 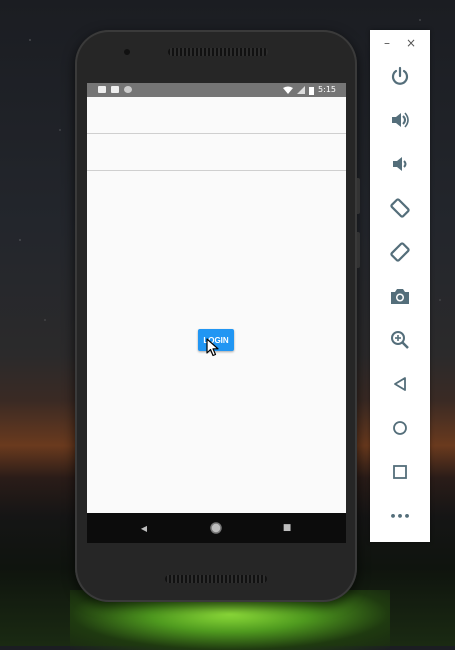 I want to click on nav-back-button: ◀, so click(x=144, y=528).